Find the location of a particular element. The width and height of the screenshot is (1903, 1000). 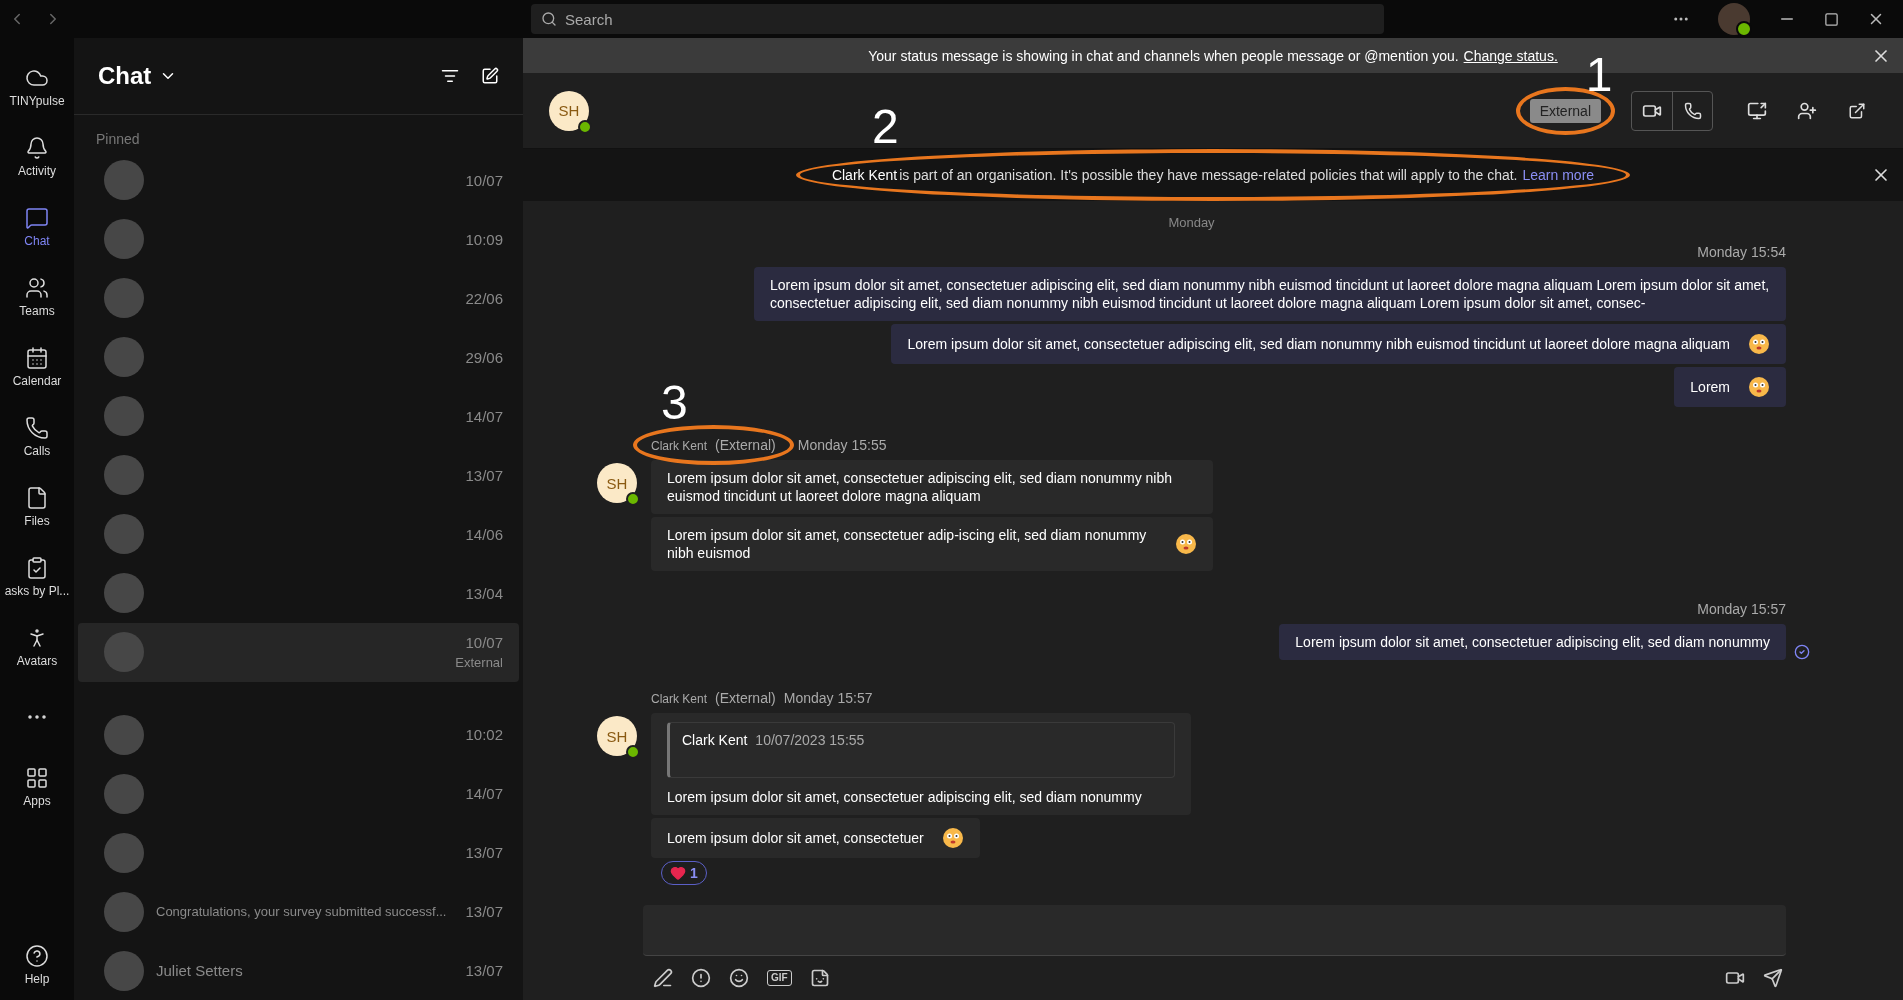

rail-item: Calendar is located at coordinates (37, 367).